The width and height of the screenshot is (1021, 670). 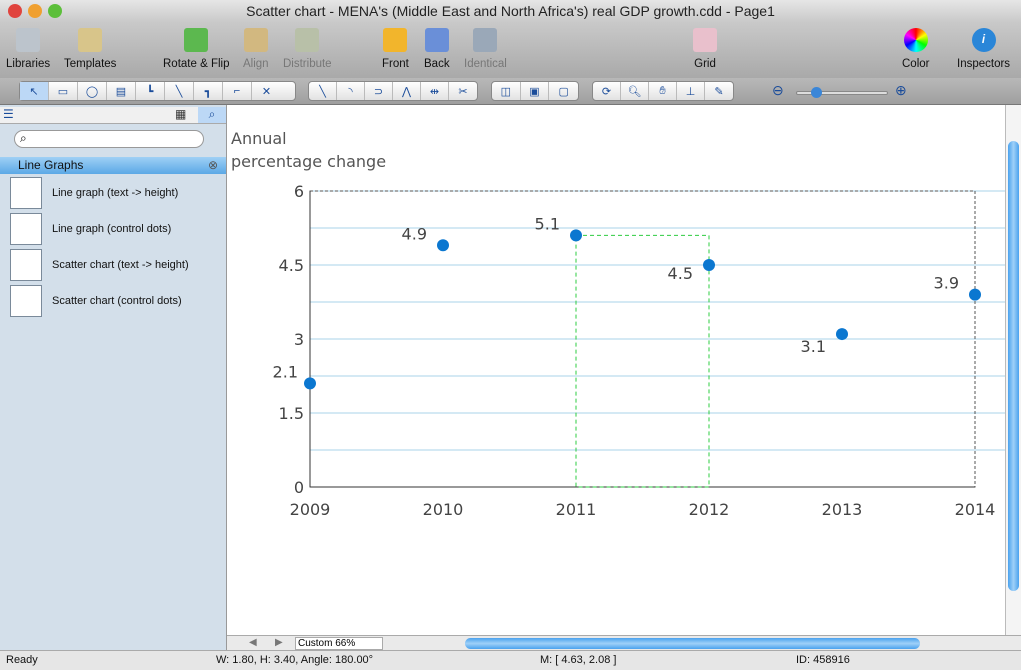 I want to click on grid-icon, so click(x=705, y=40).